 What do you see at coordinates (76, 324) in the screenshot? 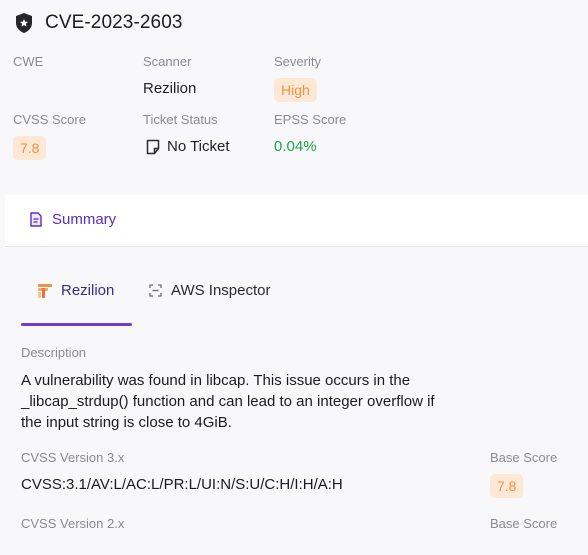
I see `active-tab-indicator` at bounding box center [76, 324].